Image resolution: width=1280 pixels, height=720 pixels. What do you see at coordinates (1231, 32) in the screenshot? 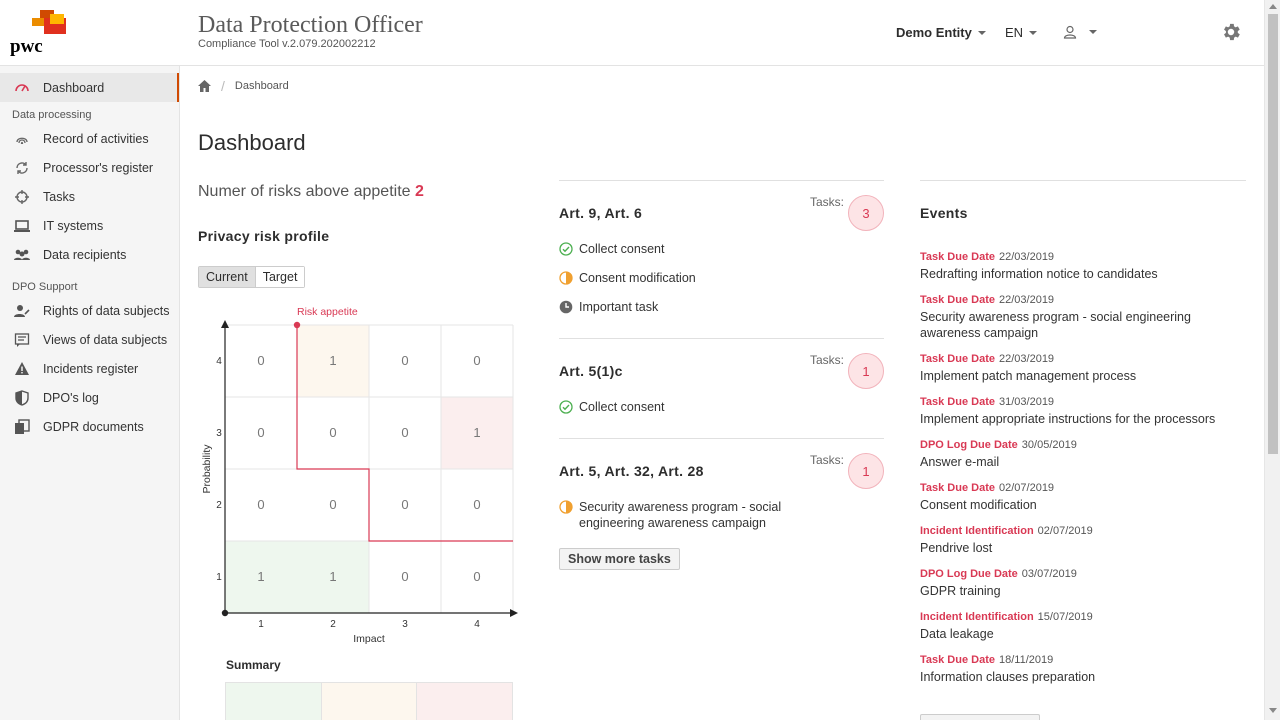
I see `settings-gear-icon` at bounding box center [1231, 32].